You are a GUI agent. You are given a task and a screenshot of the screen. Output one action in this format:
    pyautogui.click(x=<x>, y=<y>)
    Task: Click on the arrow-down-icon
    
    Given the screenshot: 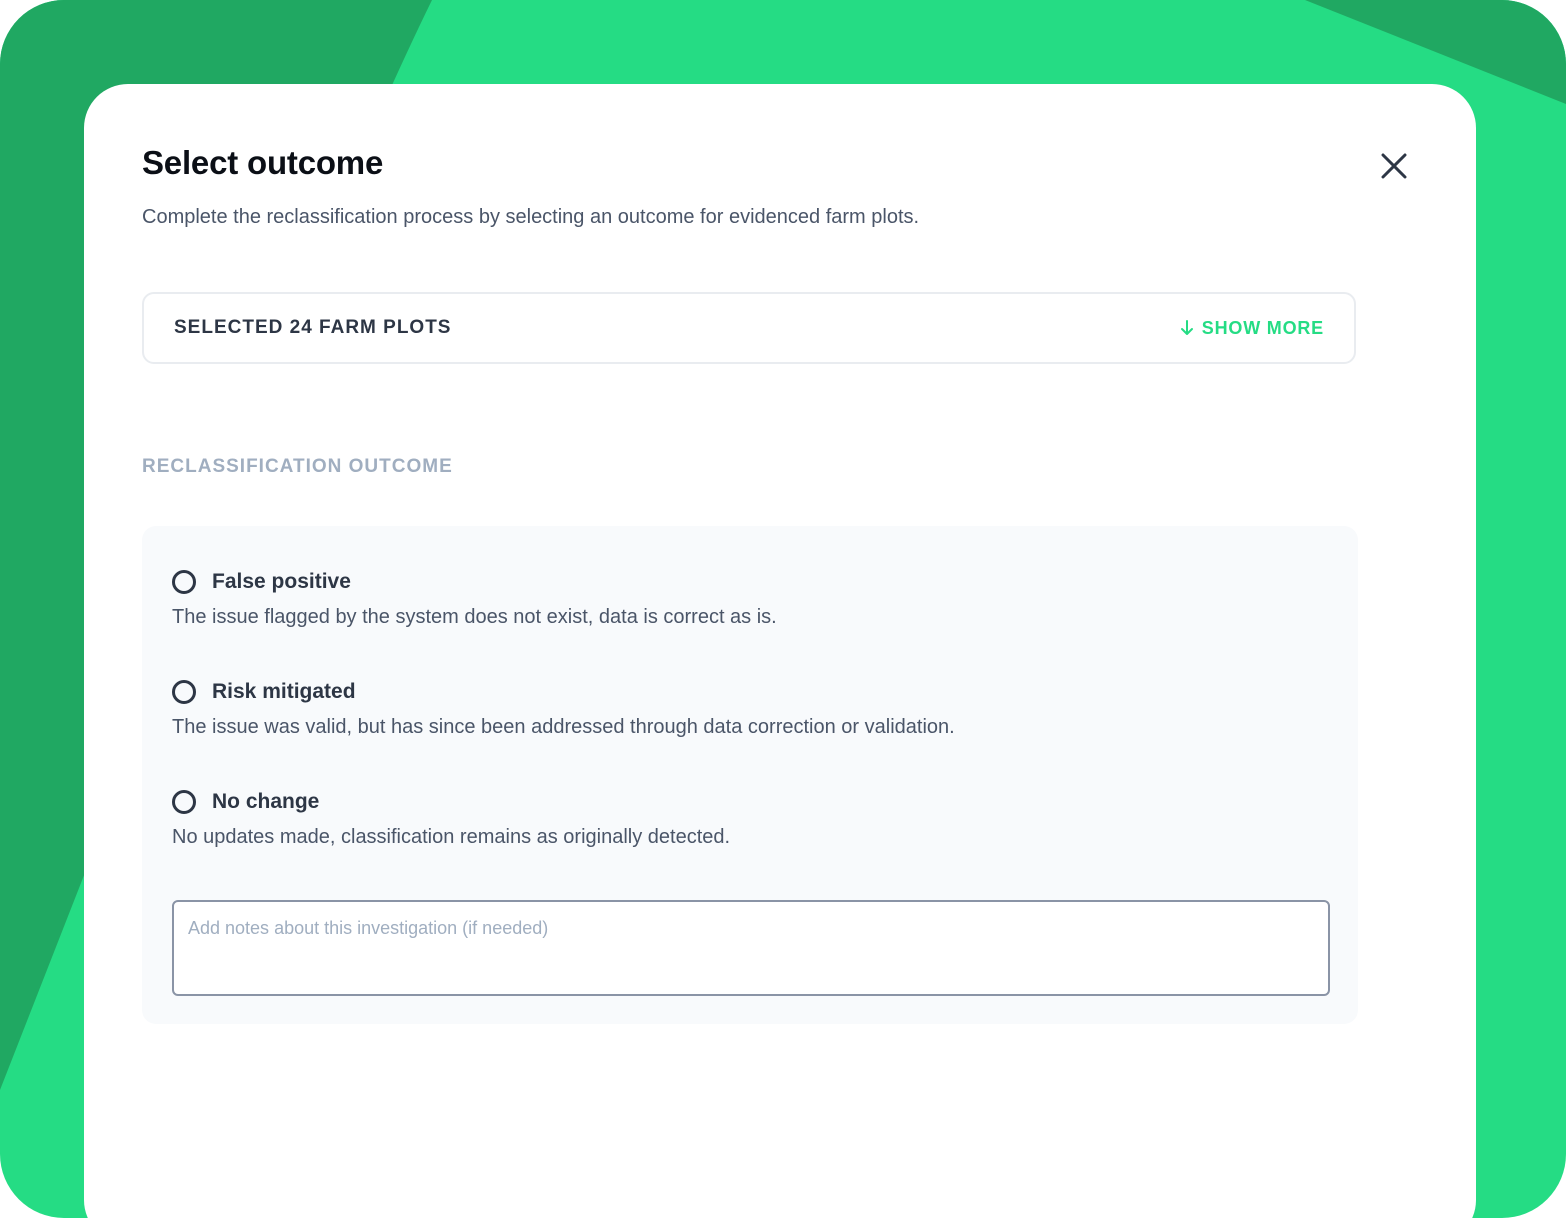 What is the action you would take?
    pyautogui.click(x=1186, y=327)
    